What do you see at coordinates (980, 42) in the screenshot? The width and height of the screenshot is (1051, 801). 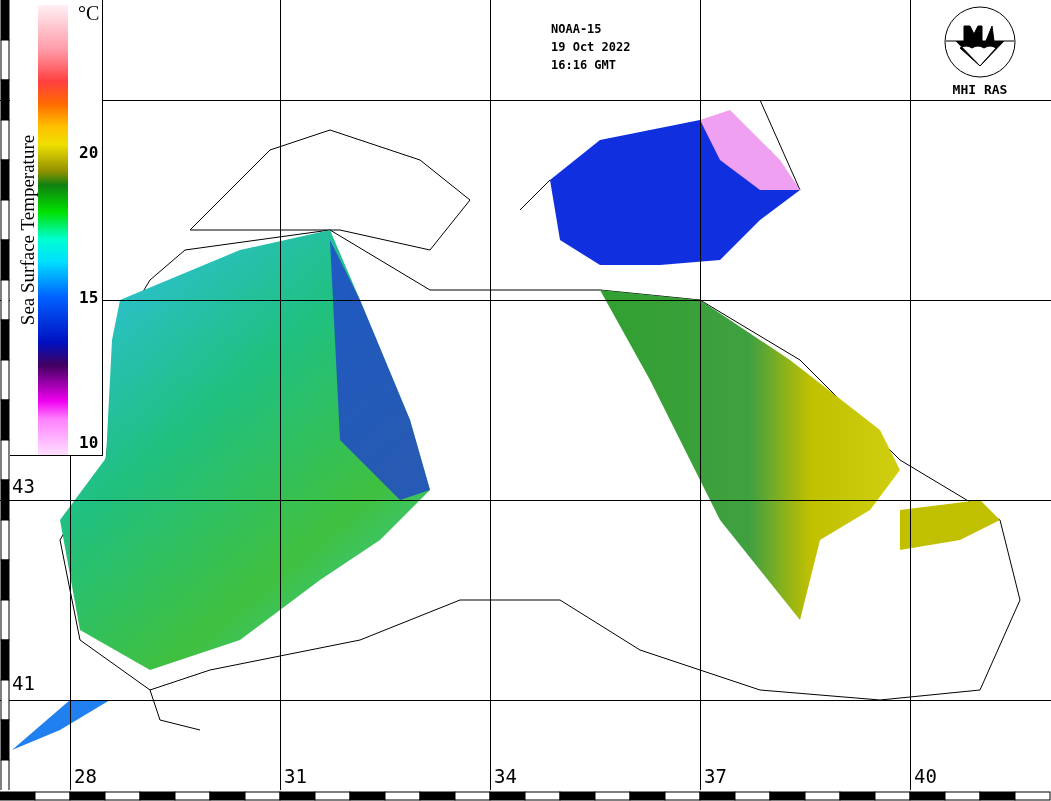 I see `logo-icon` at bounding box center [980, 42].